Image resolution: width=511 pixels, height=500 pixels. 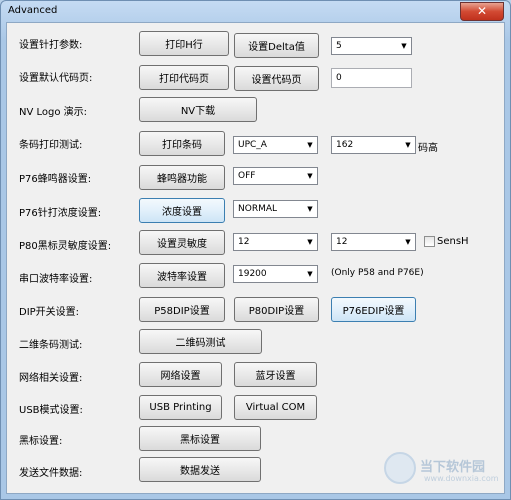 What do you see at coordinates (51, 45) in the screenshot?
I see `pin-params-label: 设置针打参数:` at bounding box center [51, 45].